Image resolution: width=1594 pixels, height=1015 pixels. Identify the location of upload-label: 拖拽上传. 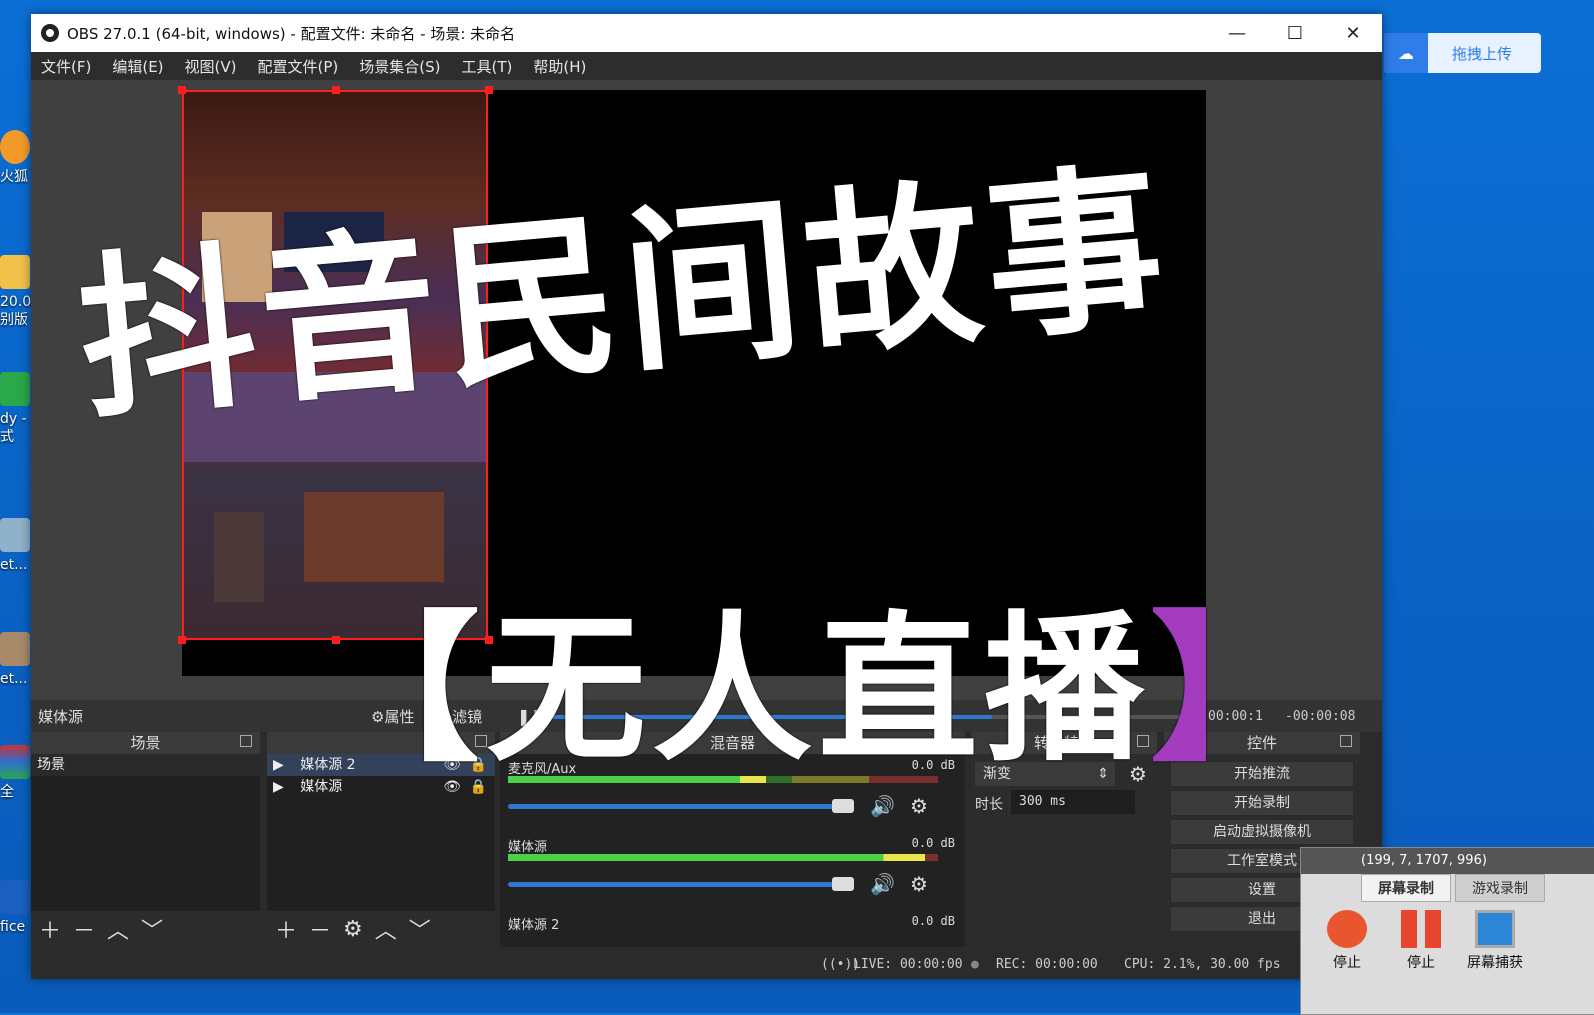
(1482, 53).